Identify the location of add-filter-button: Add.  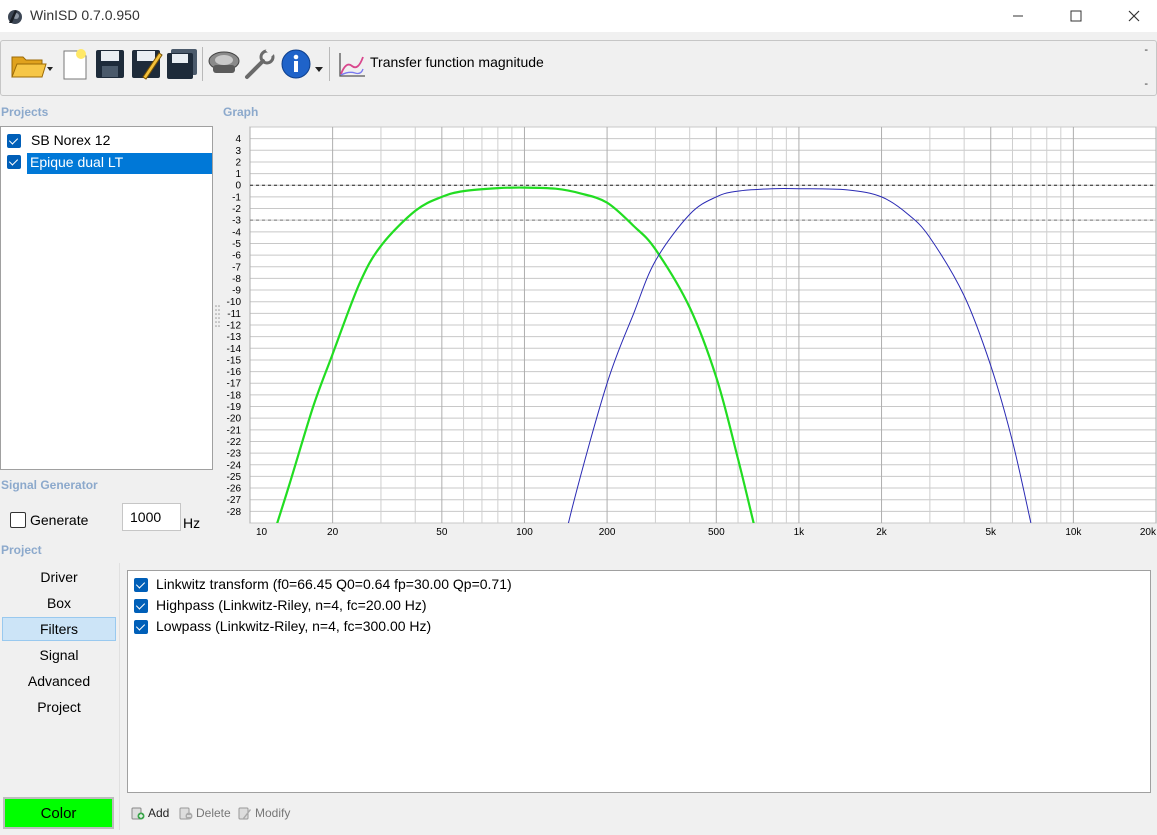
(150, 813).